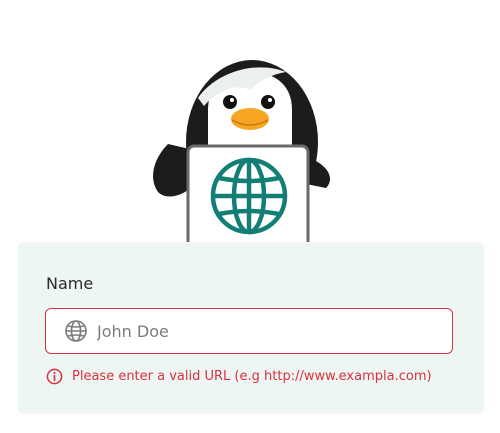 The width and height of the screenshot is (500, 433). I want to click on penguin-beak, so click(250, 119).